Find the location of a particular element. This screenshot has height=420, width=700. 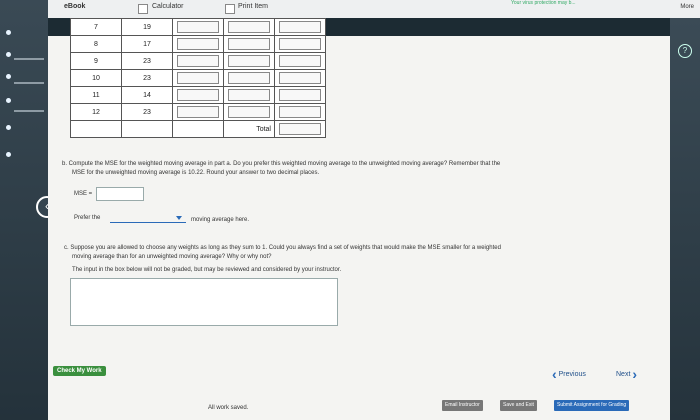

next-label: Next is located at coordinates (623, 374).